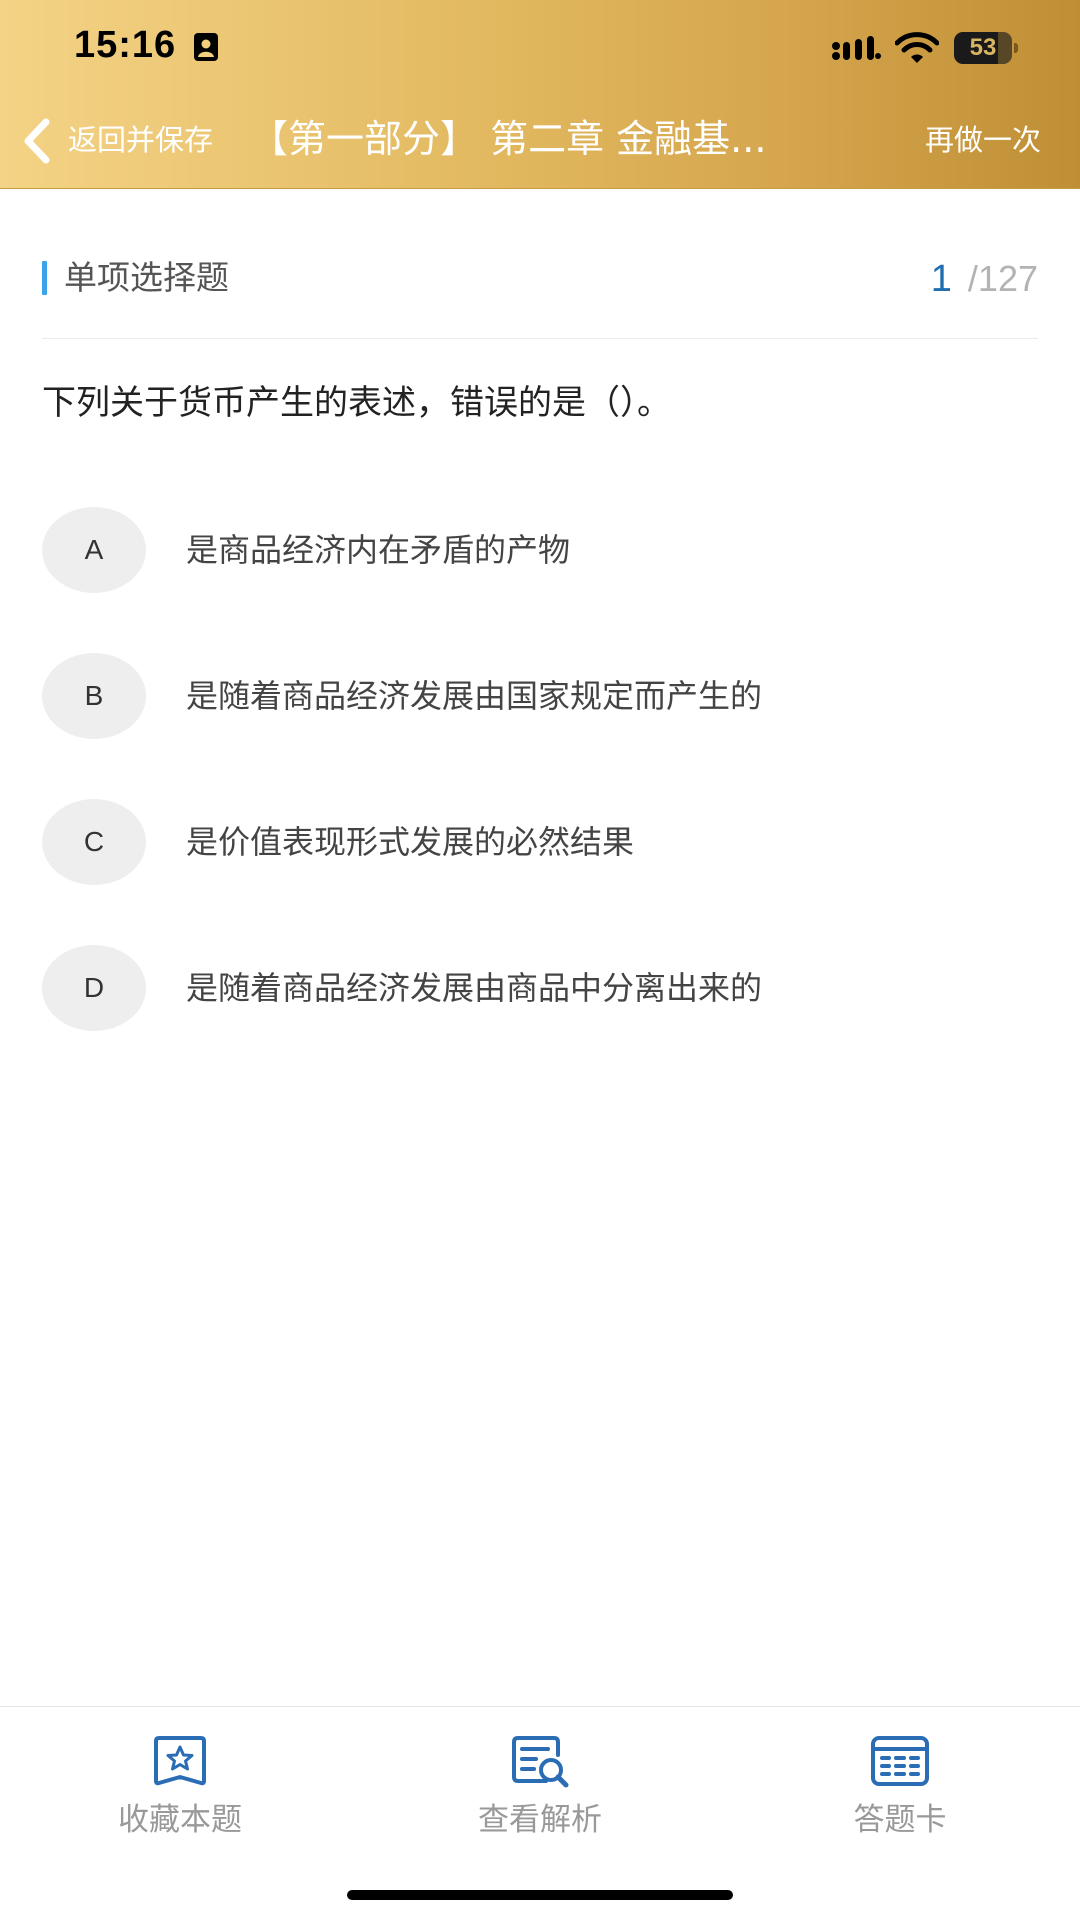  What do you see at coordinates (856, 48) in the screenshot?
I see `signal-icon` at bounding box center [856, 48].